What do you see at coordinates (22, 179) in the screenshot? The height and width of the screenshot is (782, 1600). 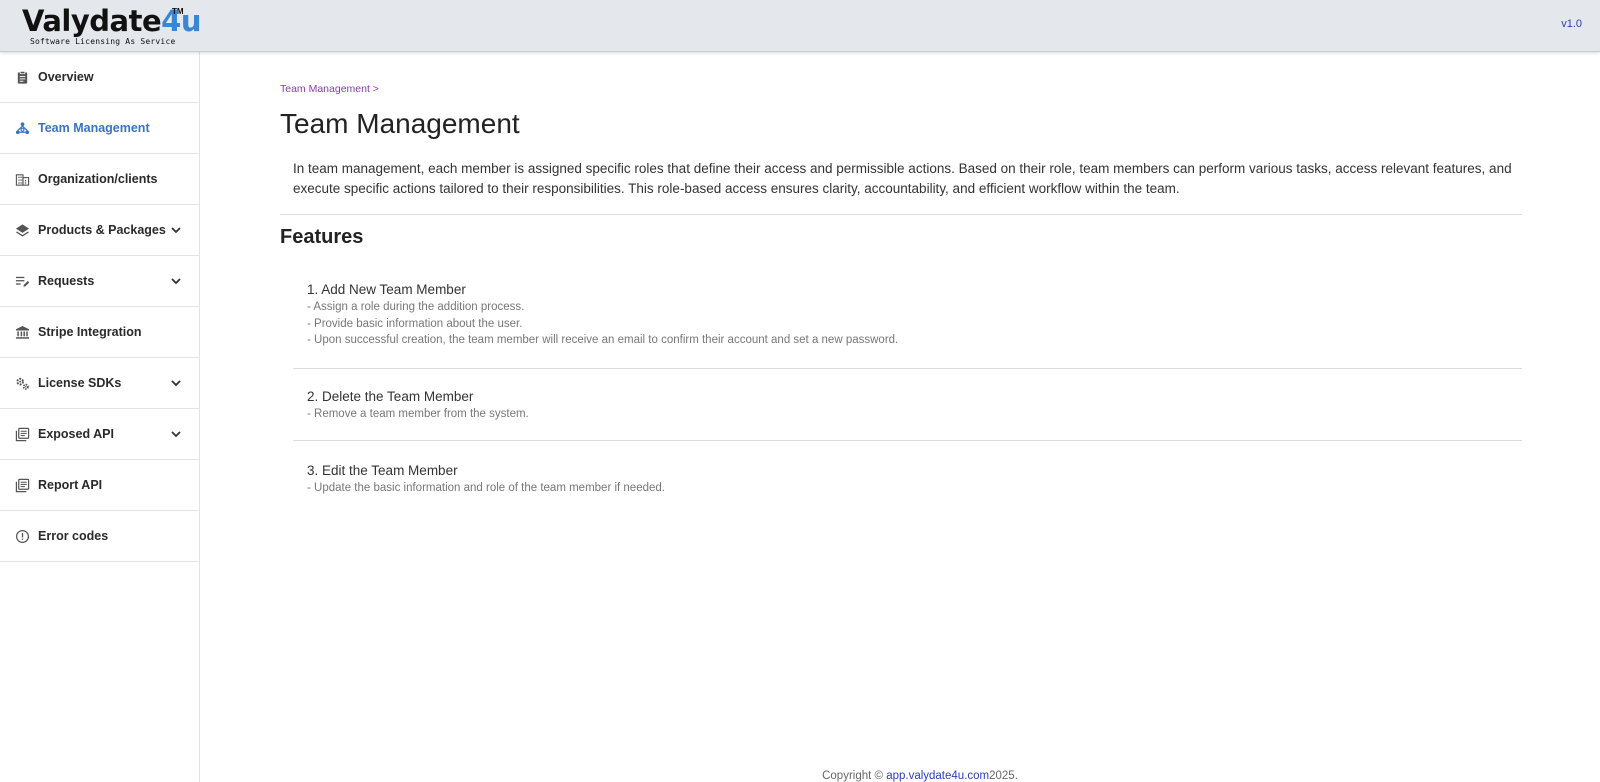 I see `building-icon` at bounding box center [22, 179].